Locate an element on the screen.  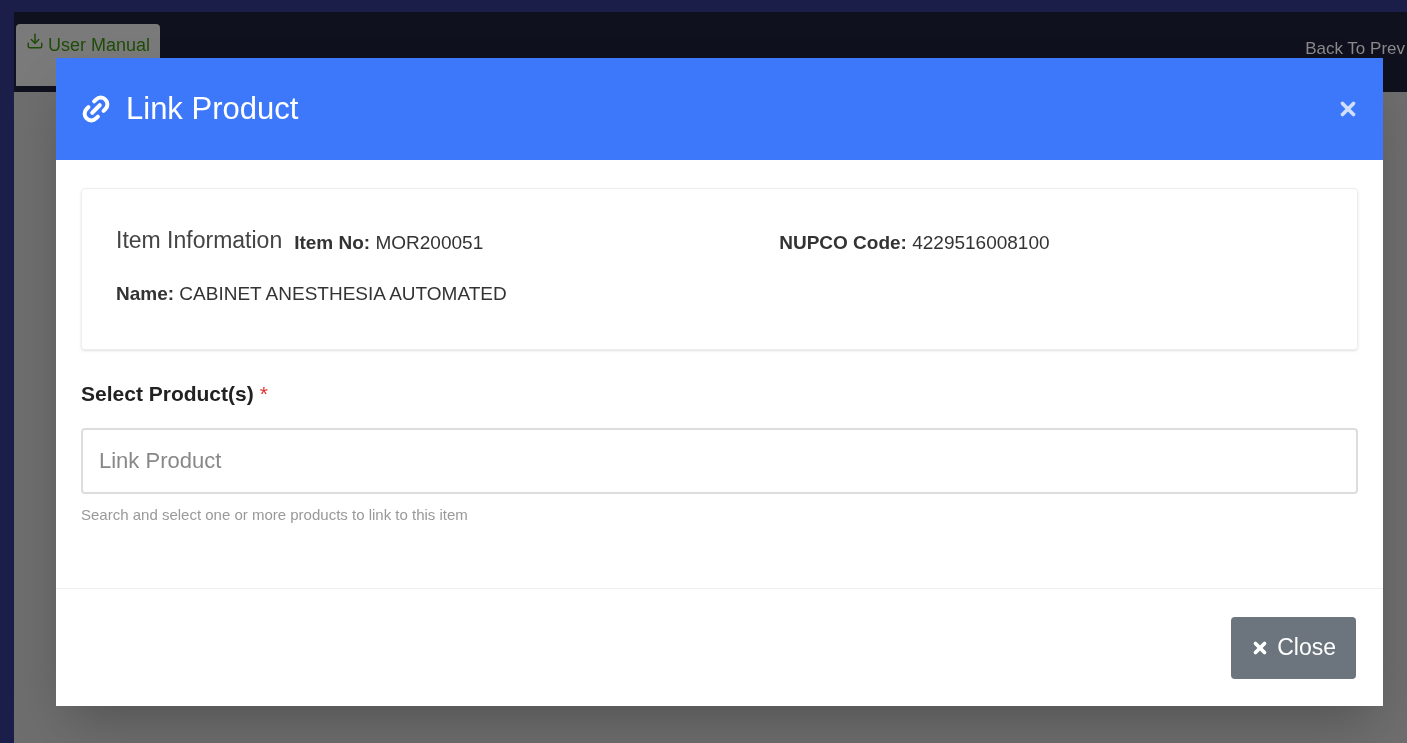
help-text: Search and select one or more products to link to this item is located at coordinates (275, 514).